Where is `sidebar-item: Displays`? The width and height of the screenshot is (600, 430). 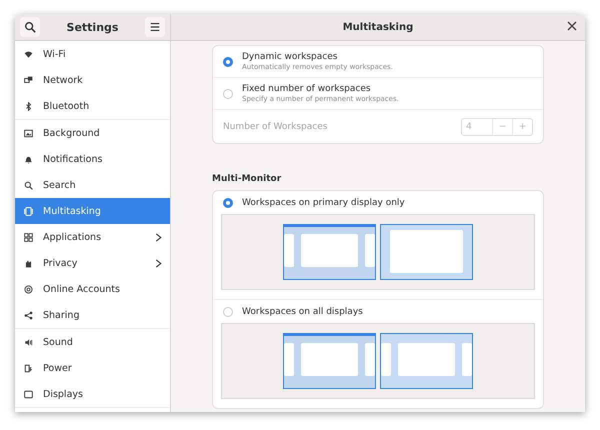 sidebar-item: Displays is located at coordinates (92, 394).